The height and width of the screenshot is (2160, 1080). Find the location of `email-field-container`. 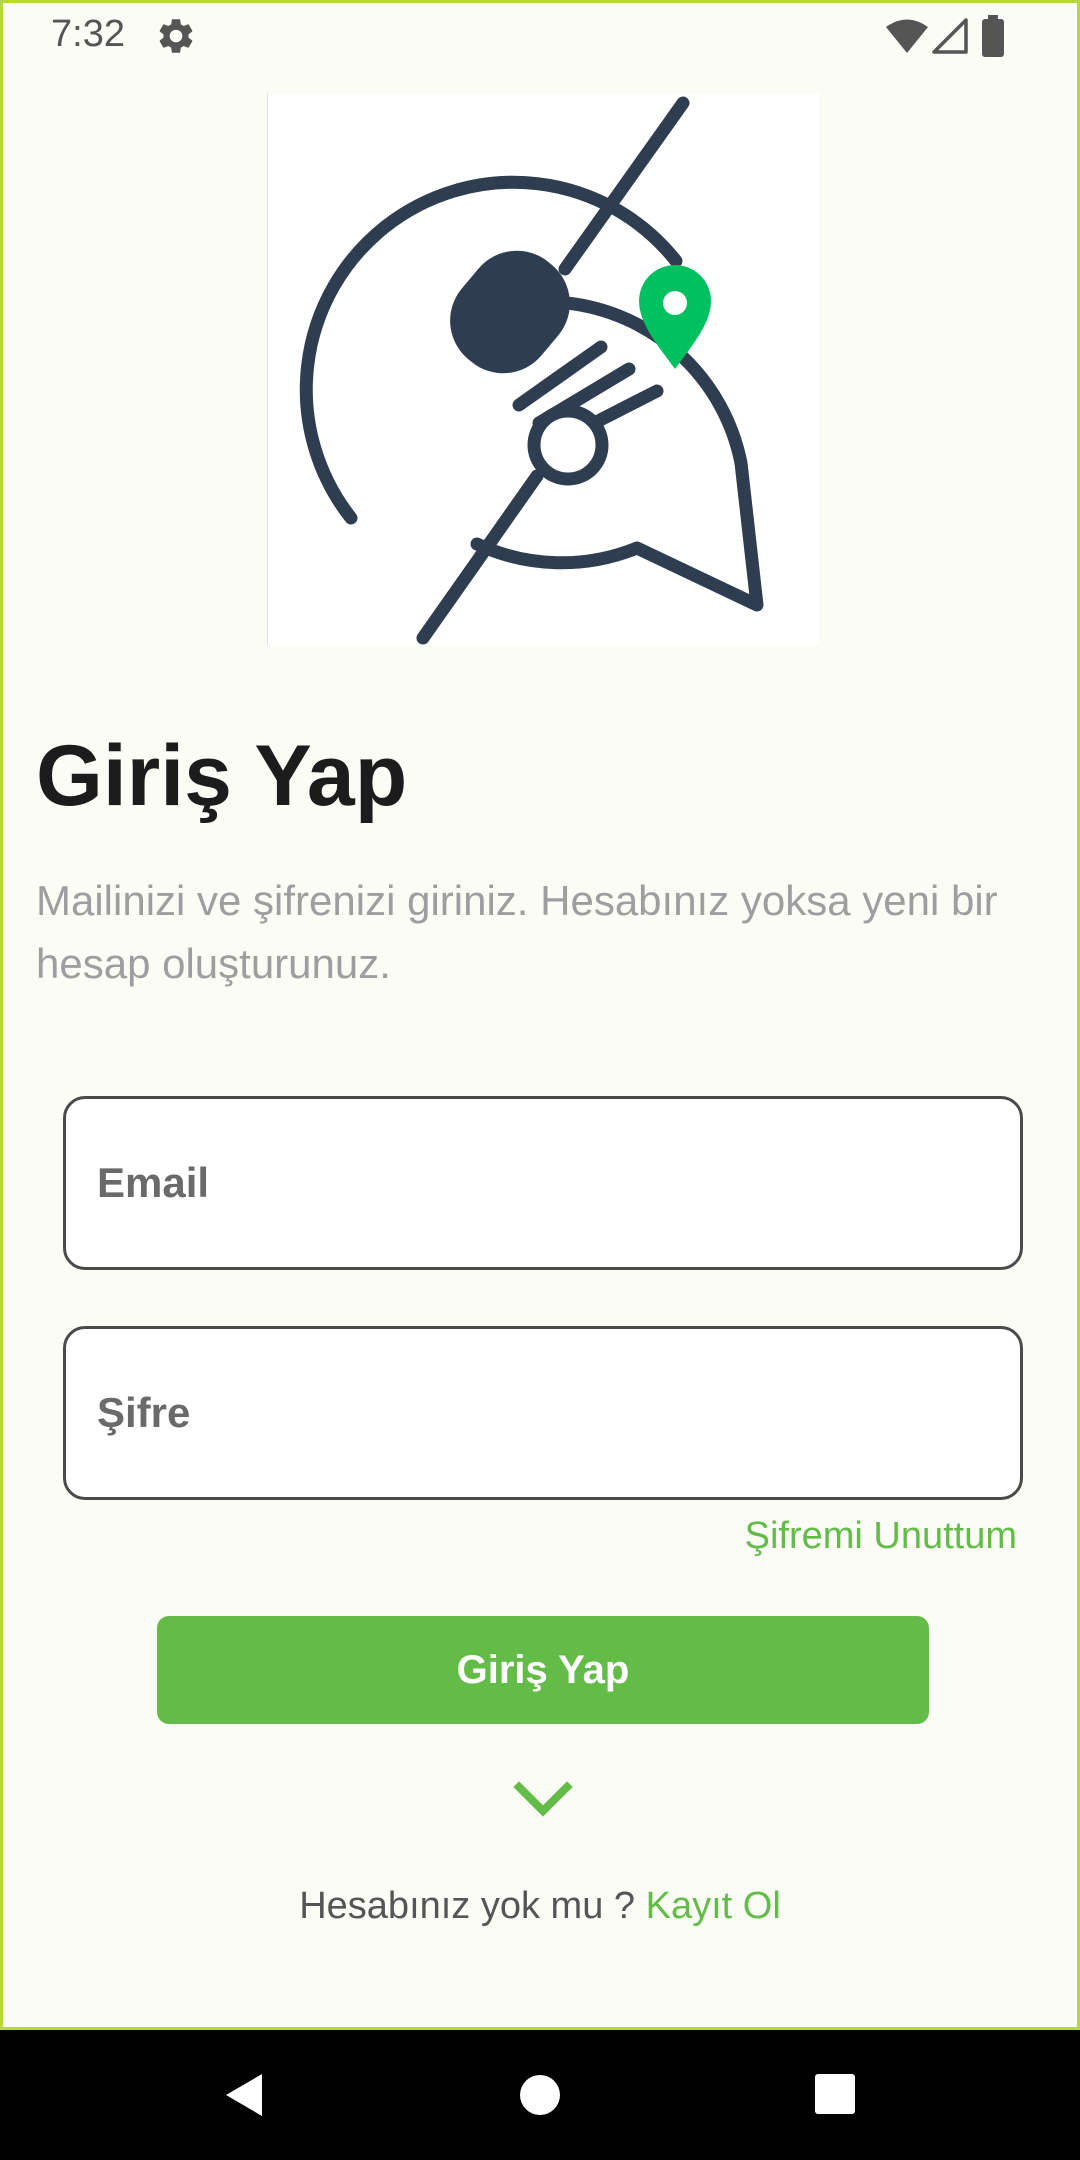

email-field-container is located at coordinates (543, 1183).